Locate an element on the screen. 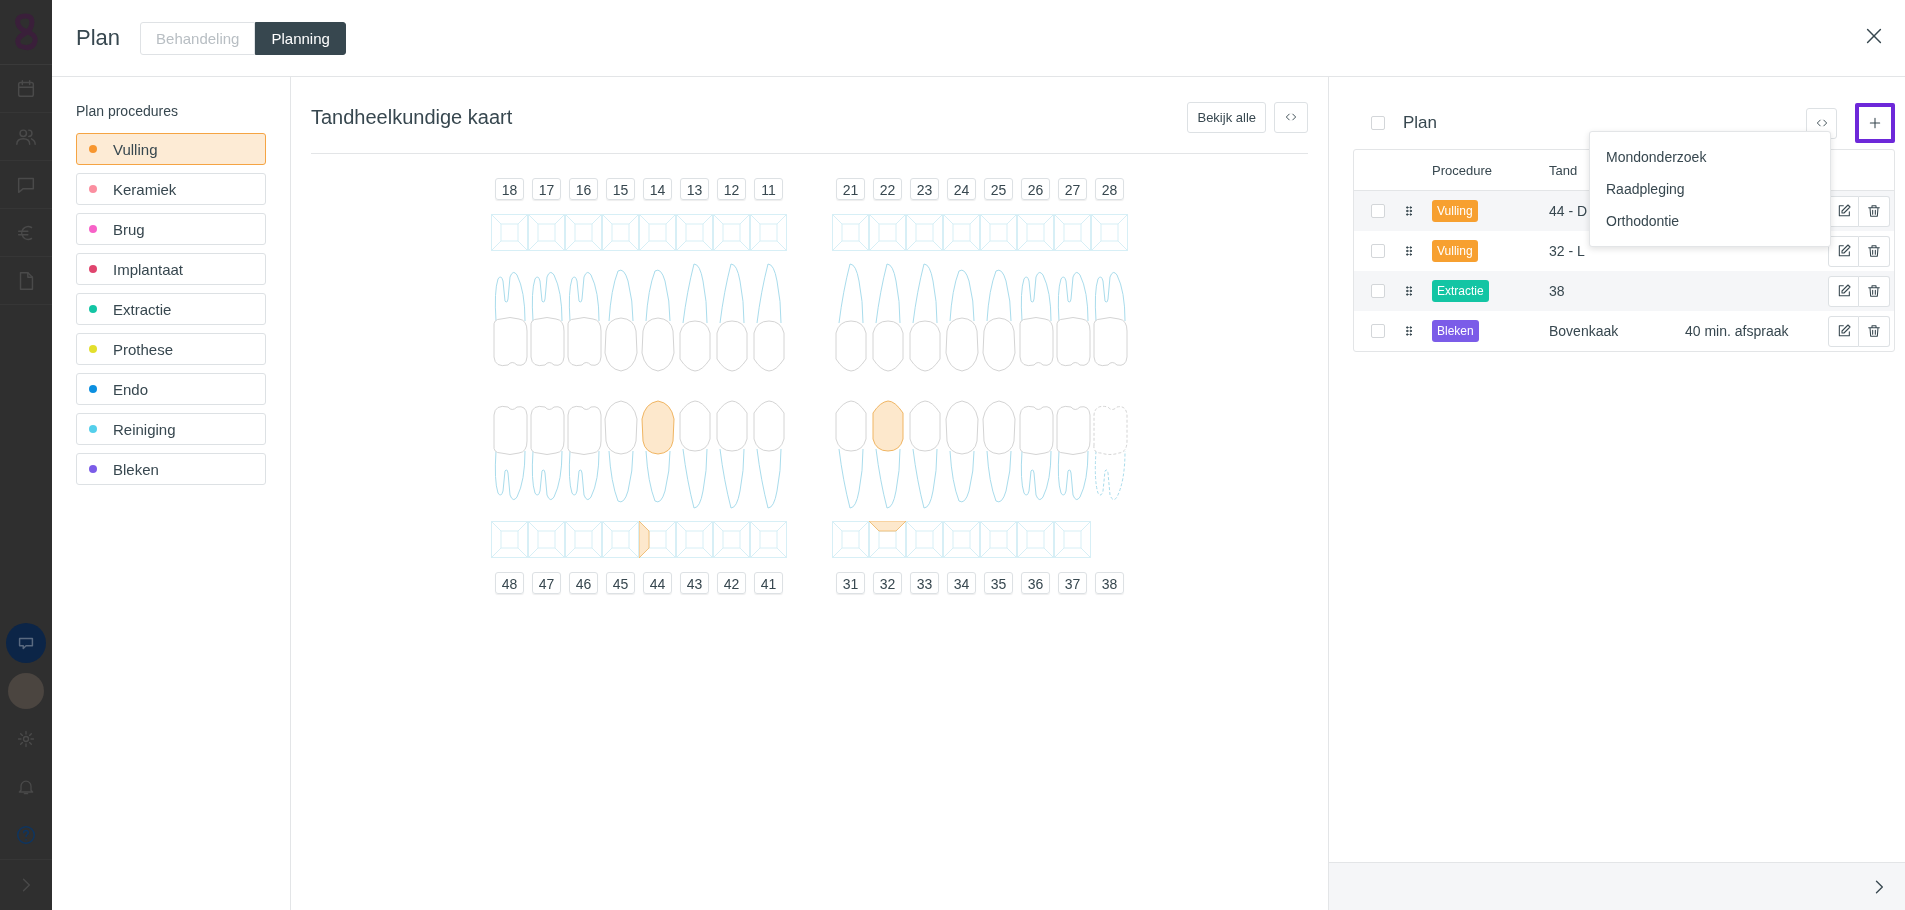 The width and height of the screenshot is (1905, 910). view-all-button: Bekijk alle is located at coordinates (1226, 117).